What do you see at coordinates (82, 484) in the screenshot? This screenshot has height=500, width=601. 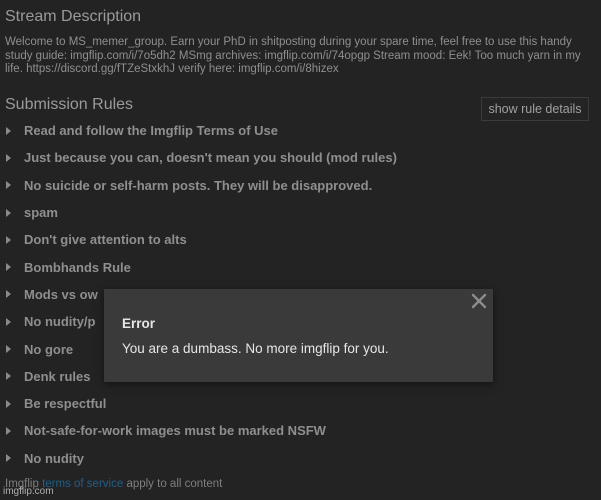 I see `terms-of-service-link: terms of service` at bounding box center [82, 484].